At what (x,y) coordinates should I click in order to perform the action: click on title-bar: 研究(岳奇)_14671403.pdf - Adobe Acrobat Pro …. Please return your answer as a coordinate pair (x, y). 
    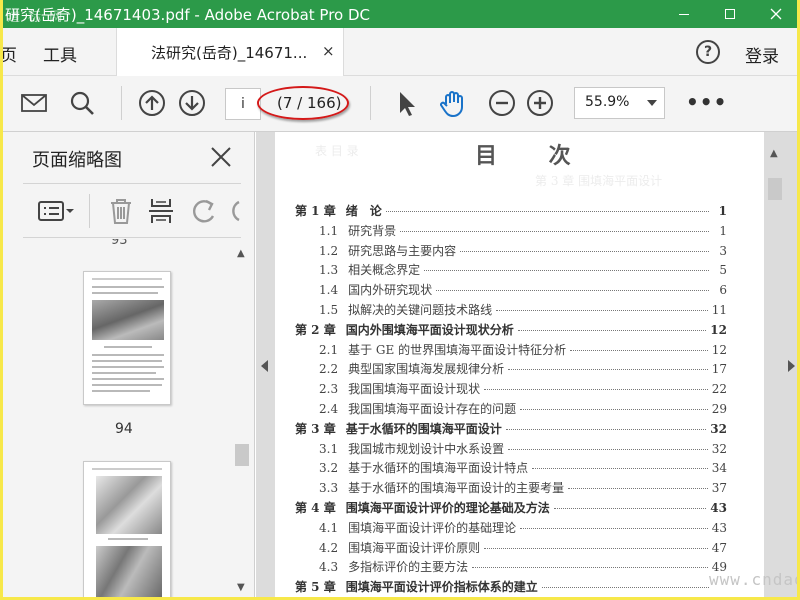
    Looking at the image, I should click on (400, 14).